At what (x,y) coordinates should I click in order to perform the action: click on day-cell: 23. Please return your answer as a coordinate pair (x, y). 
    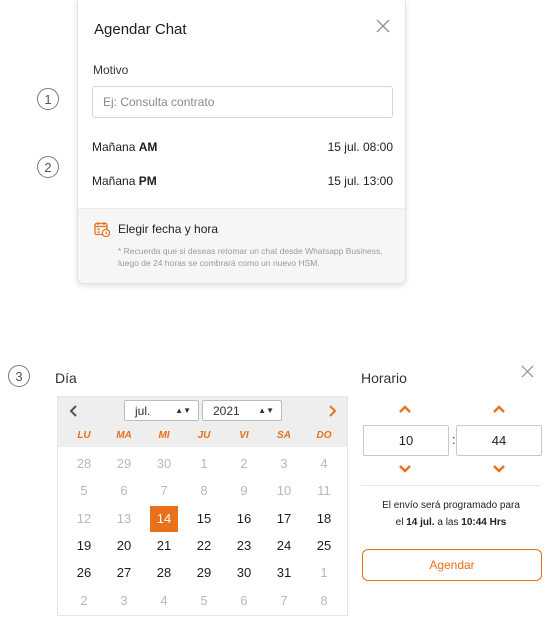
    Looking at the image, I should click on (244, 546).